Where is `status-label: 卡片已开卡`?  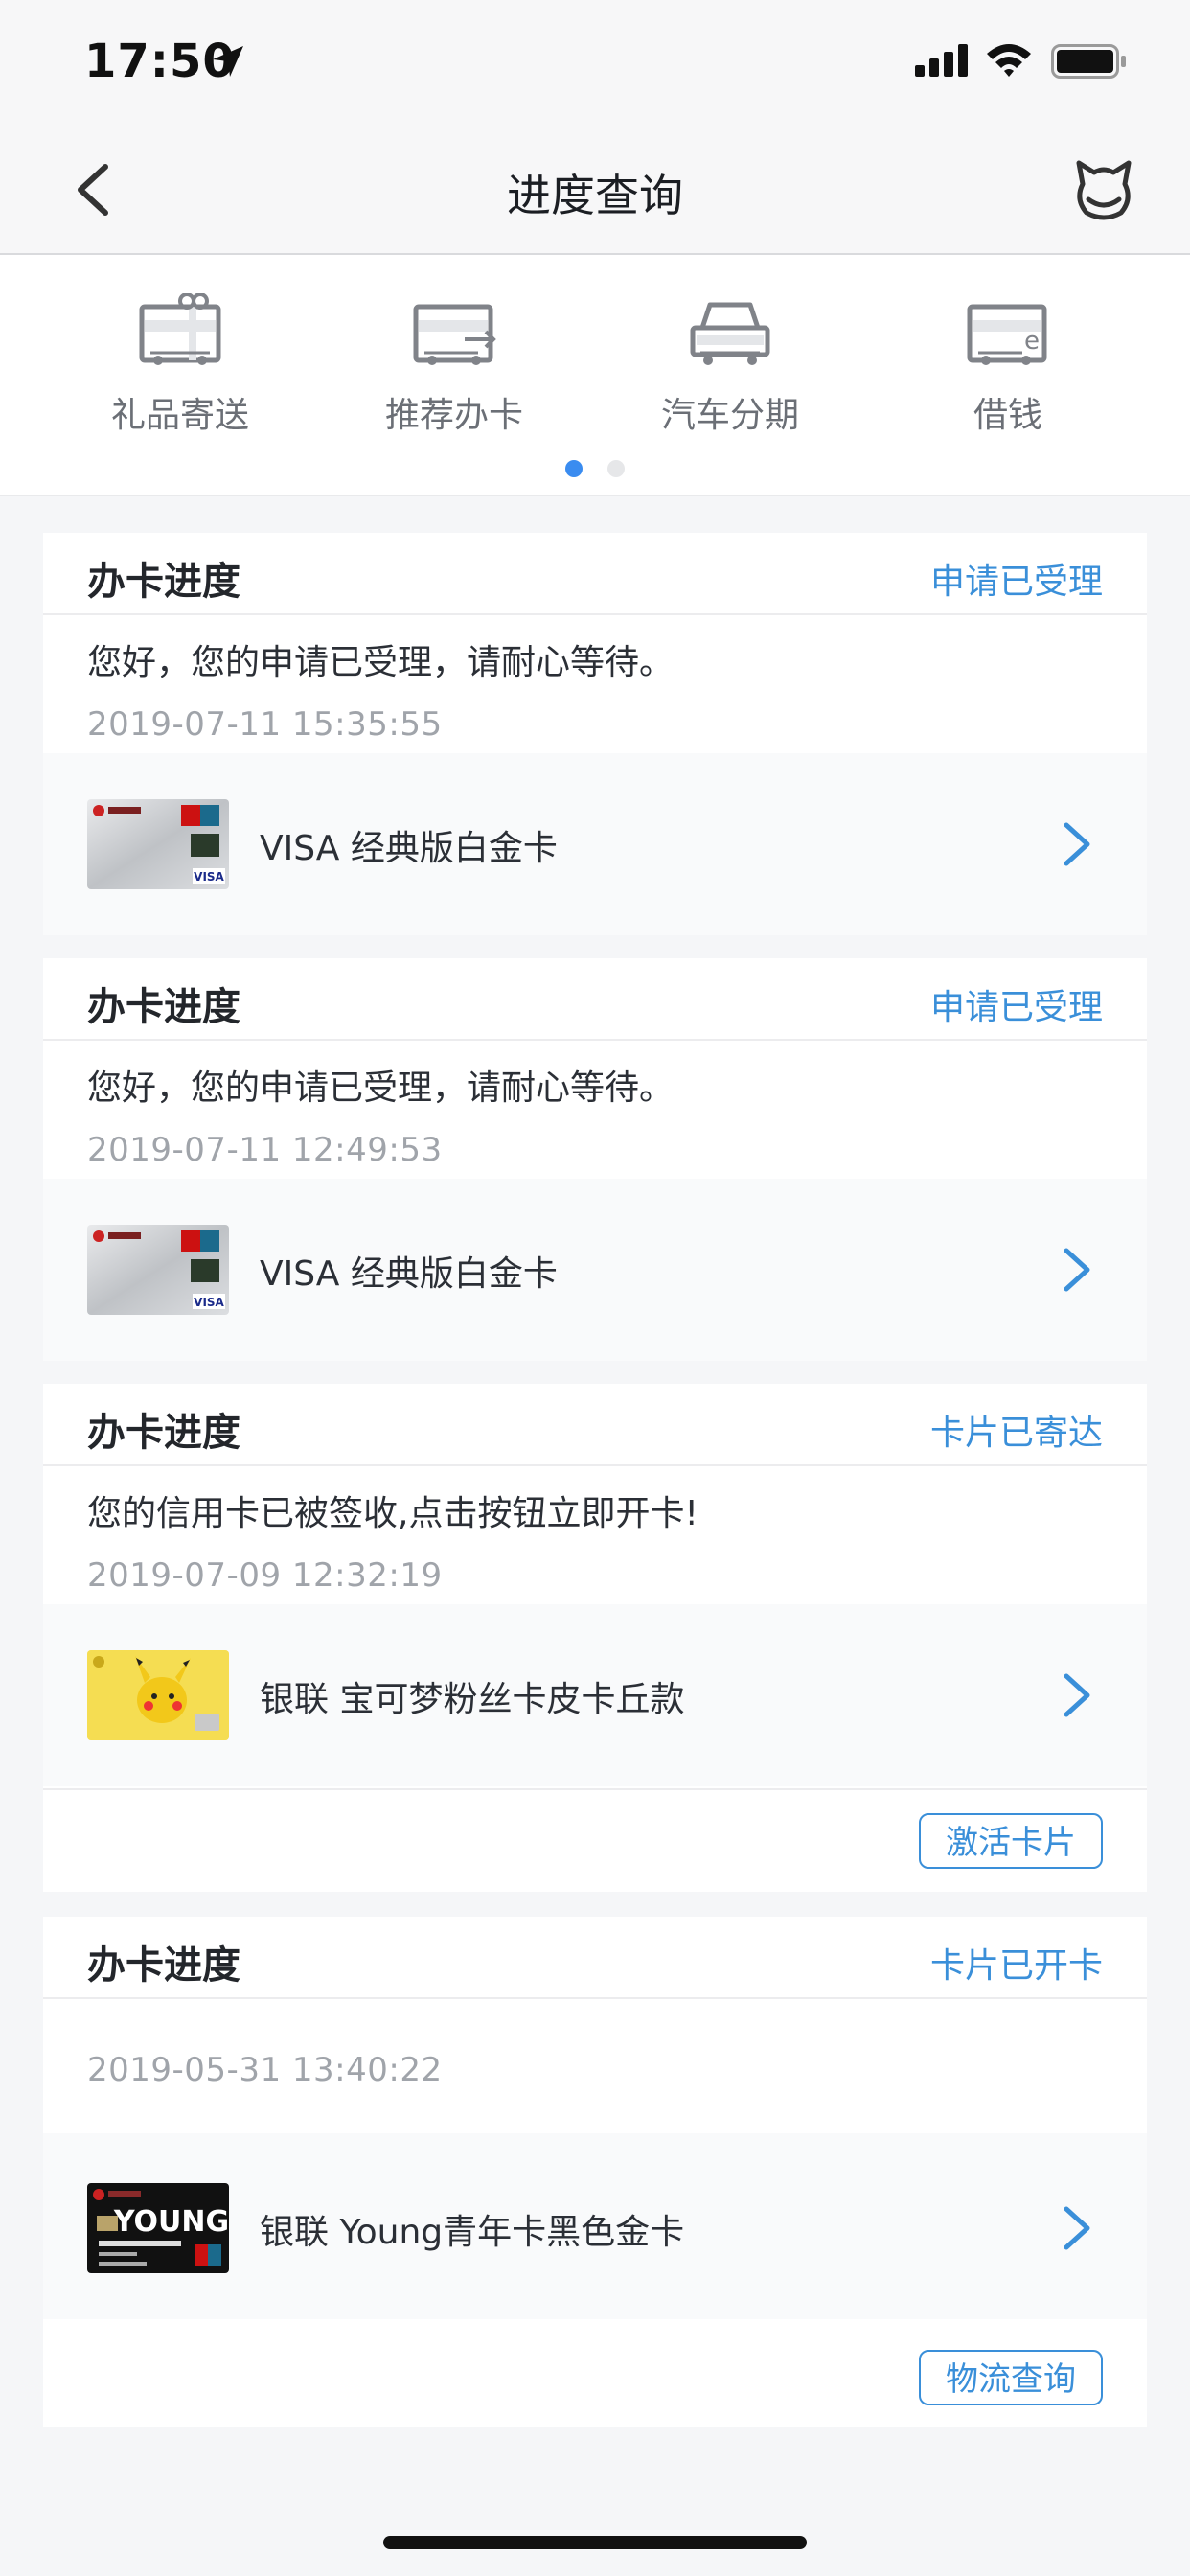 status-label: 卡片已开卡 is located at coordinates (1016, 1966).